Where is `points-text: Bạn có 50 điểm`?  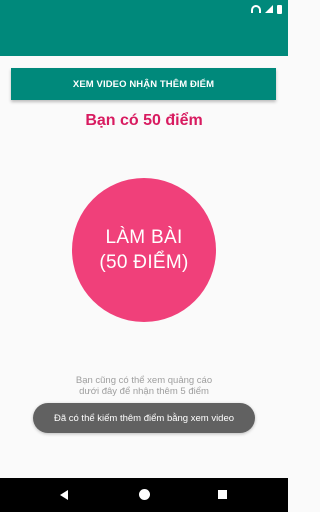 points-text: Bạn có 50 điểm is located at coordinates (144, 120).